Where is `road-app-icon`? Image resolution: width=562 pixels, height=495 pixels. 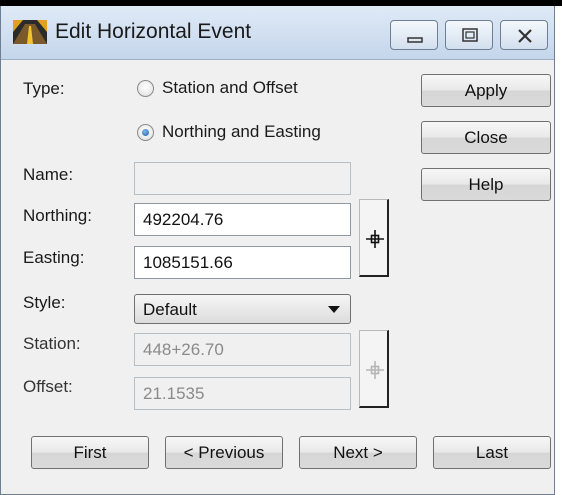
road-app-icon is located at coordinates (30, 32).